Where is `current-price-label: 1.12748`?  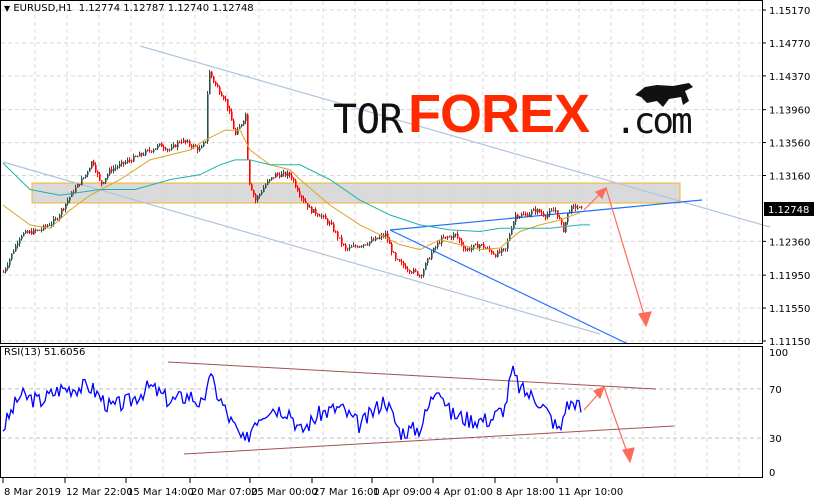
current-price-label: 1.12748 is located at coordinates (789, 209).